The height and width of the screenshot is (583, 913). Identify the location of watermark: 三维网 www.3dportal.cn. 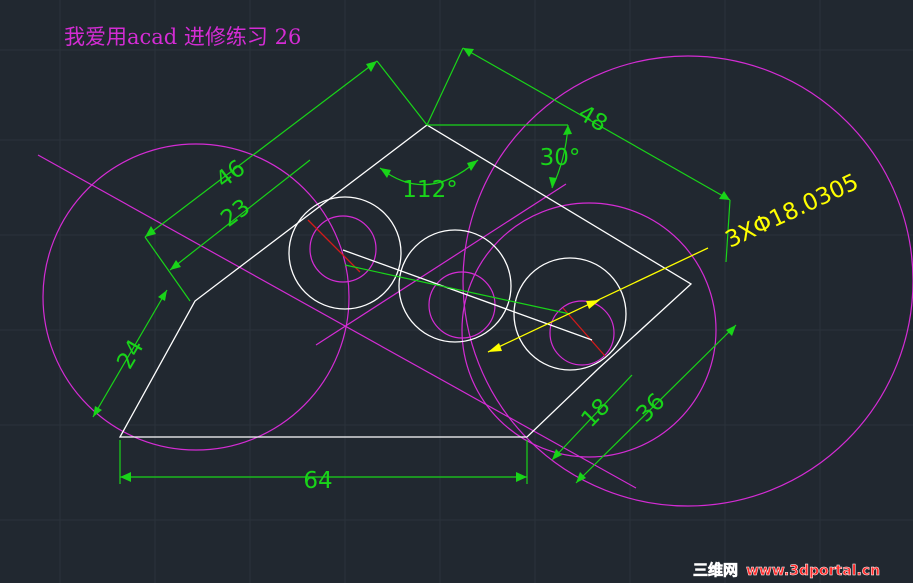
(787, 570).